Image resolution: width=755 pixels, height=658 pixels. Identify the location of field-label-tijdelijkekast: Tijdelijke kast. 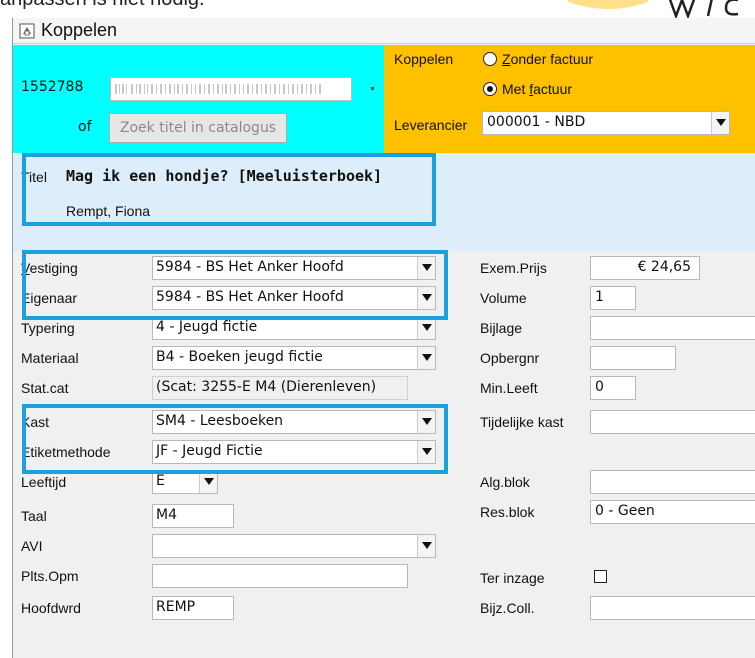
(522, 422).